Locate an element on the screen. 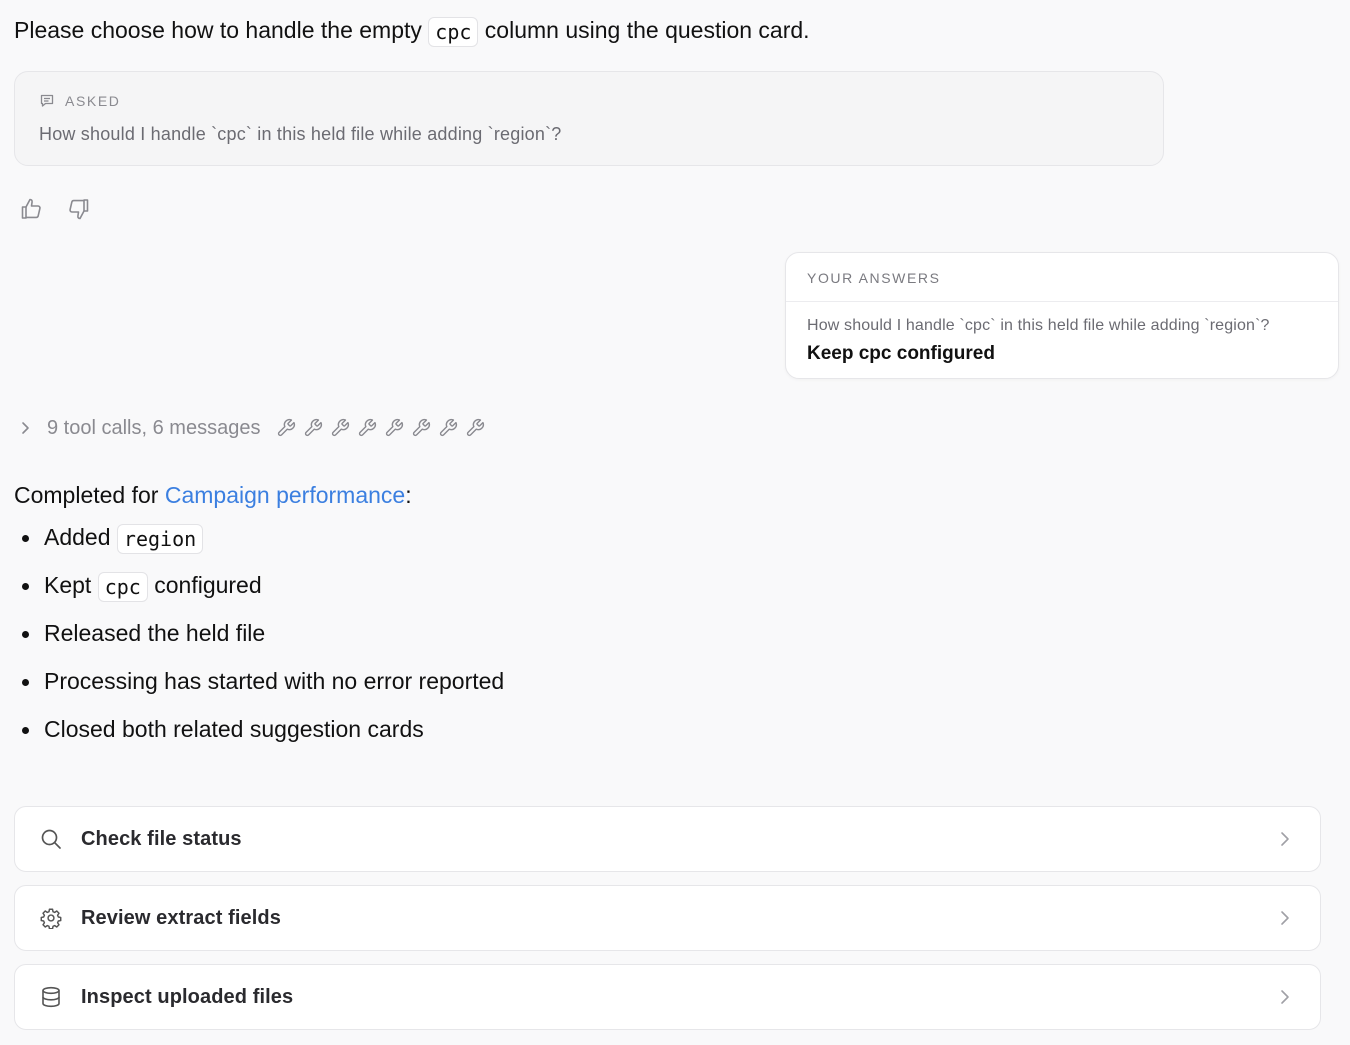 The width and height of the screenshot is (1350, 1045). list-item-text: Closed both related suggestion cards is located at coordinates (234, 729).